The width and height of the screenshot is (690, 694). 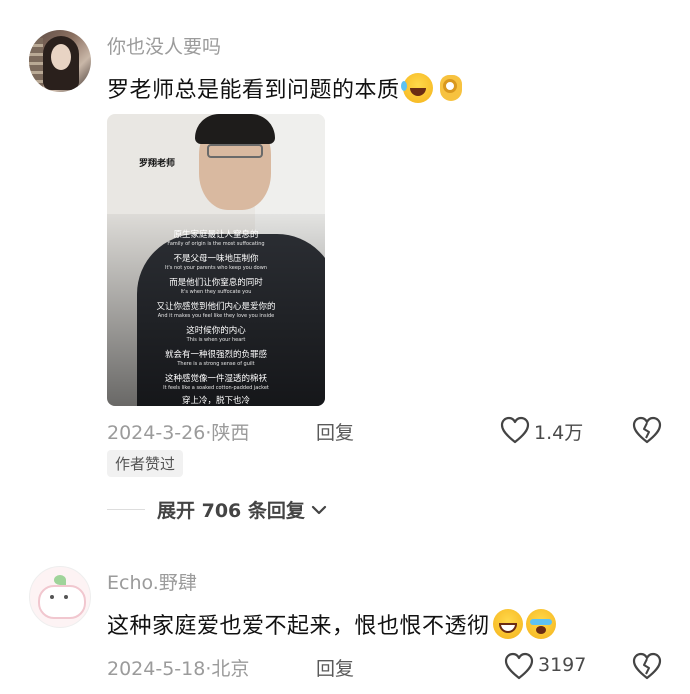 I want to click on comment-location: 北京, so click(x=230, y=669).